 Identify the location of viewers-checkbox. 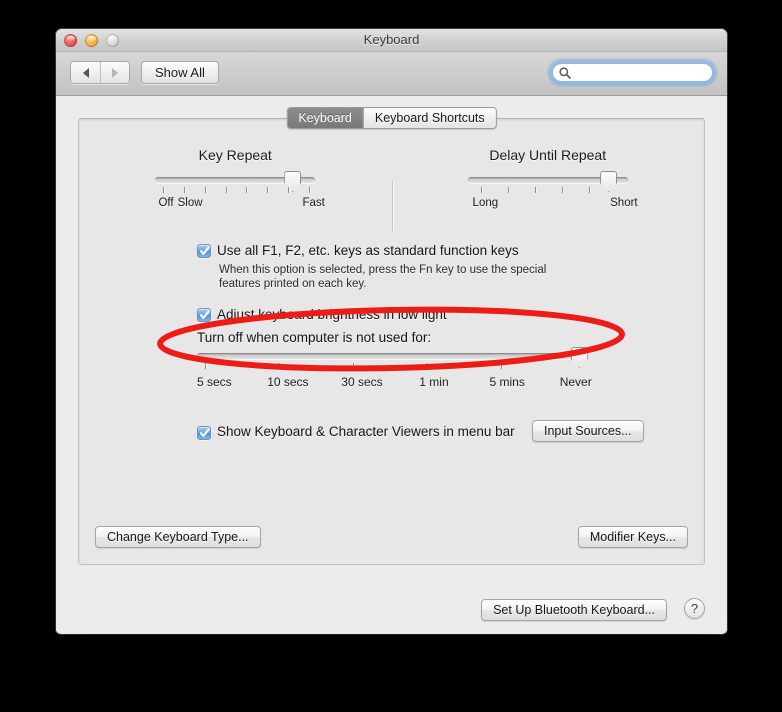
(204, 432).